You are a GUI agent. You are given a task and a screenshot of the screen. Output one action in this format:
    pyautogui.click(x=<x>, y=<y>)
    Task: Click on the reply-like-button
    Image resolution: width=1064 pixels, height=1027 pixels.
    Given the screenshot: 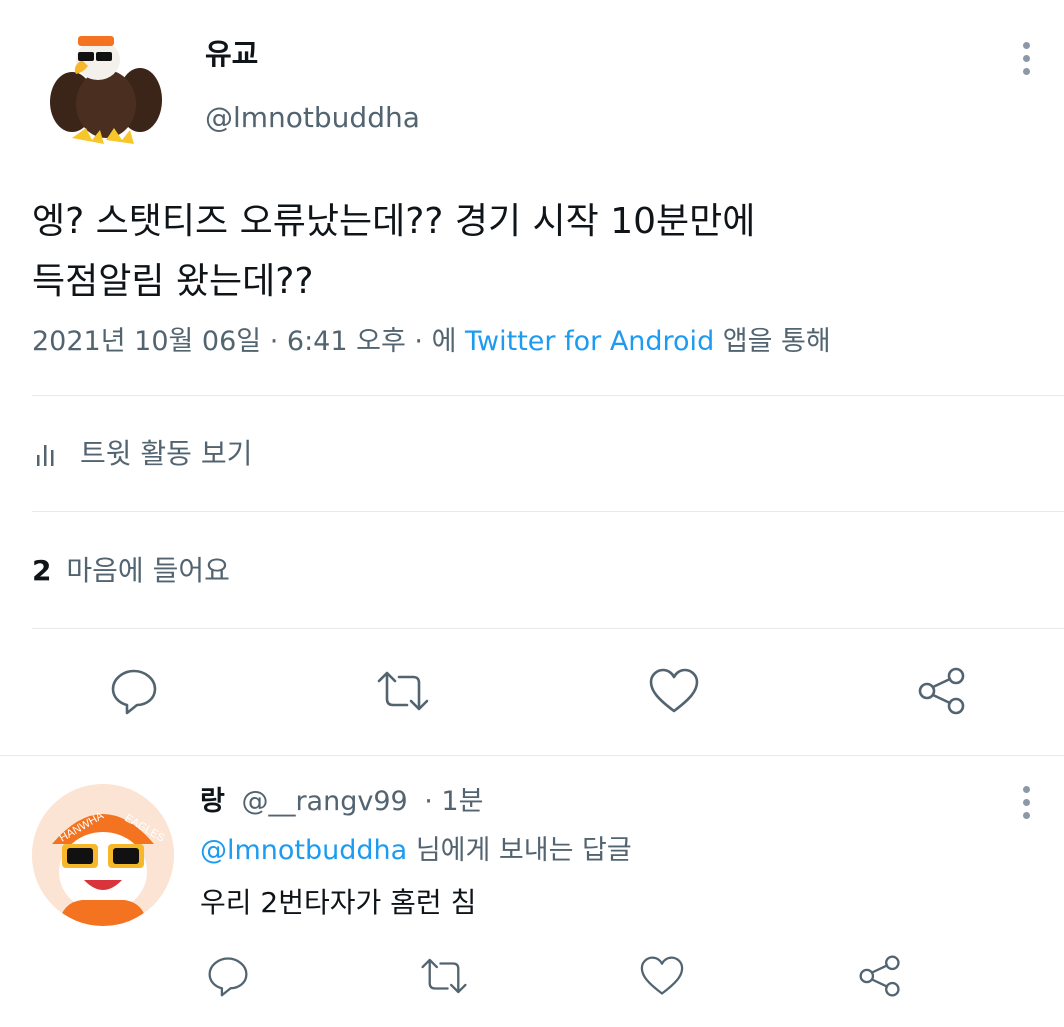 What is the action you would take?
    pyautogui.click(x=662, y=976)
    